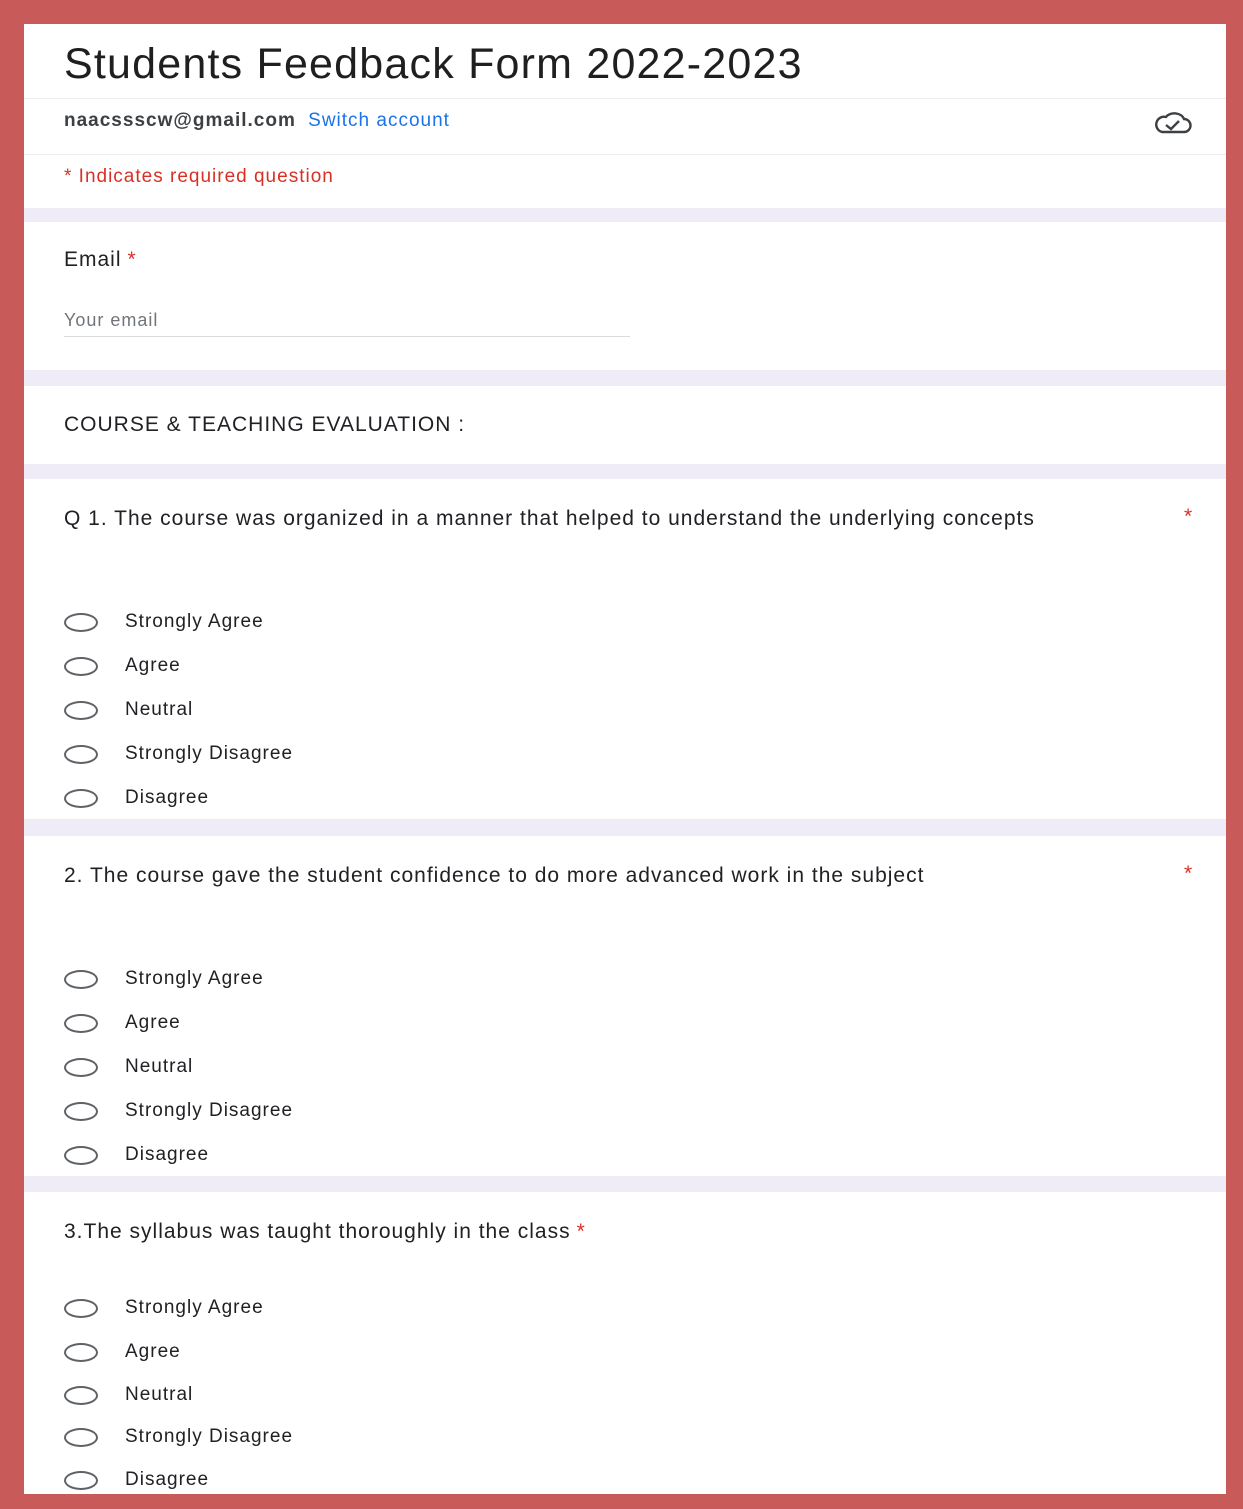  I want to click on email-label: Email *, so click(100, 260).